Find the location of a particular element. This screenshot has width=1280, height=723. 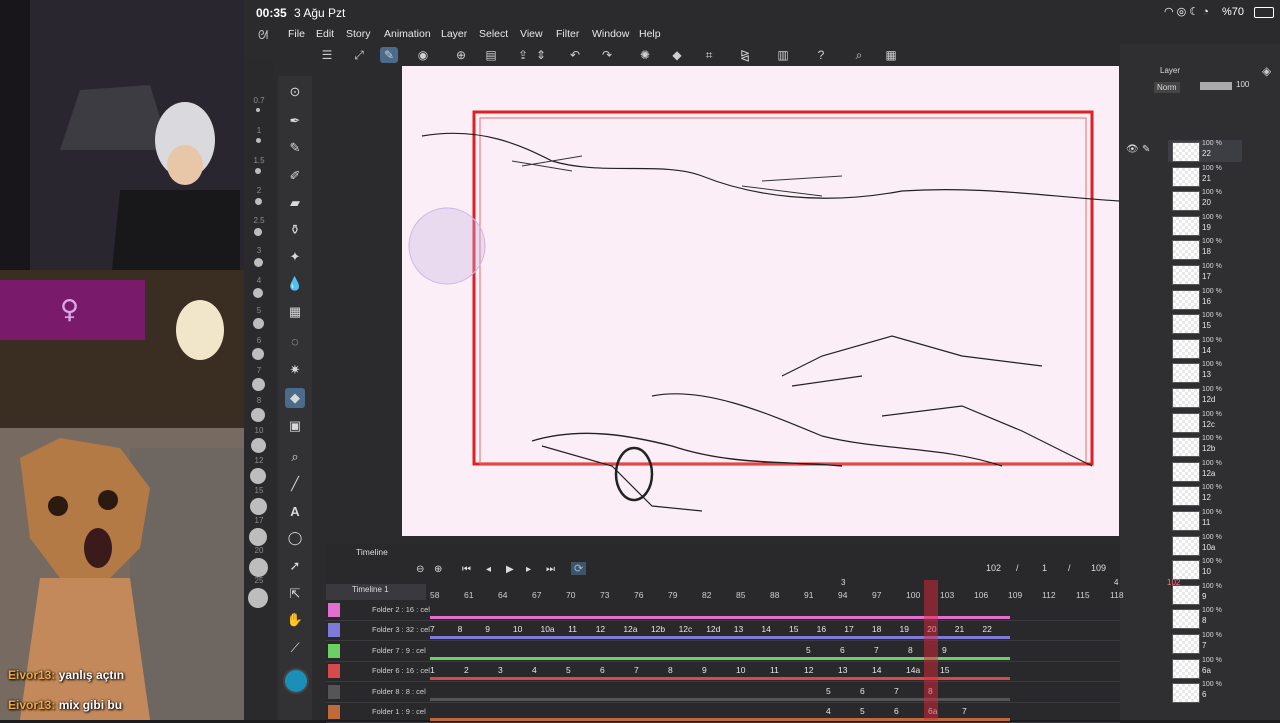

pen-icon: ✒ is located at coordinates (295, 121).